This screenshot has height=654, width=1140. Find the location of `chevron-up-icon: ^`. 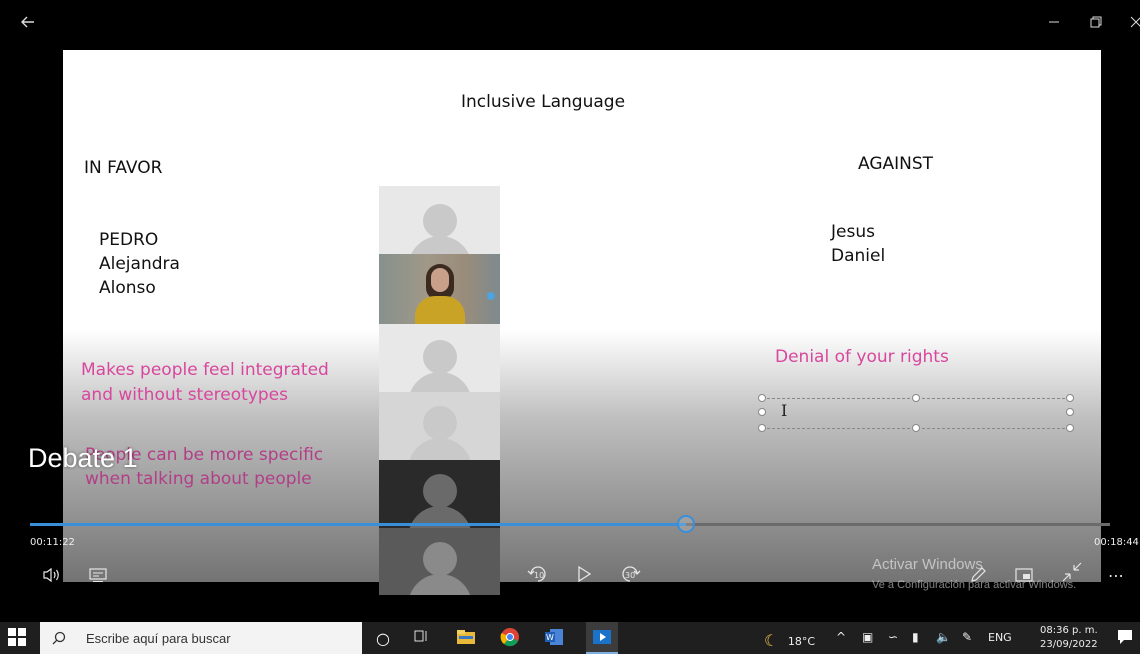

chevron-up-icon: ^ is located at coordinates (841, 637).